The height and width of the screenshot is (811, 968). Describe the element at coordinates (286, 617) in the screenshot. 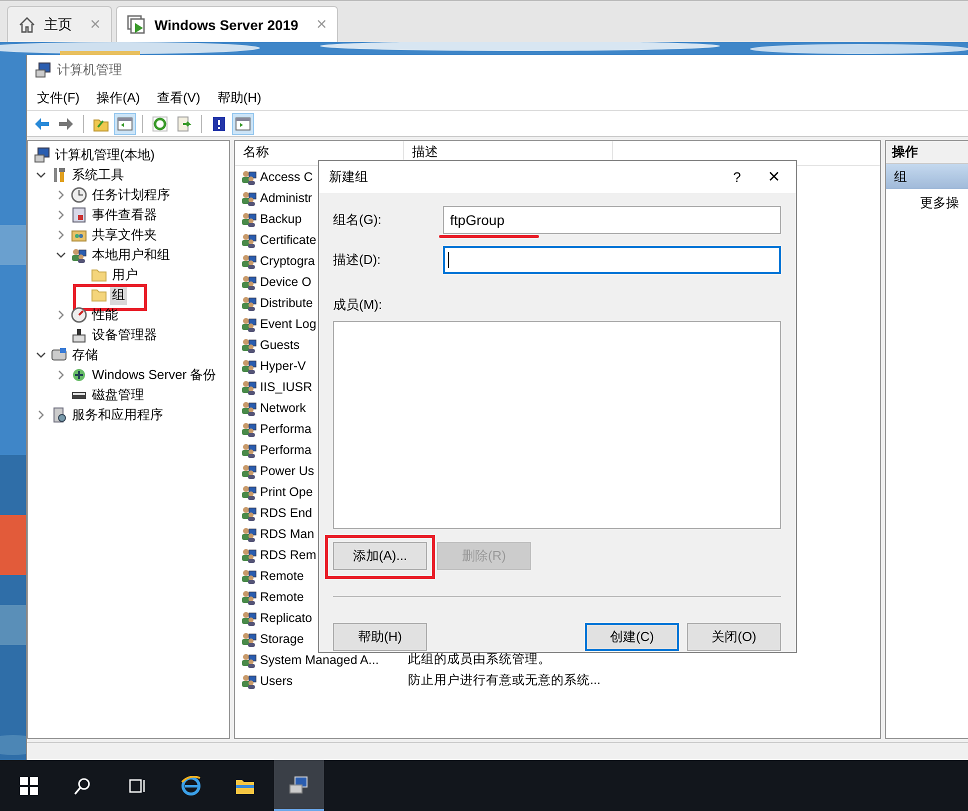

I see `group-name: Replicato` at that location.